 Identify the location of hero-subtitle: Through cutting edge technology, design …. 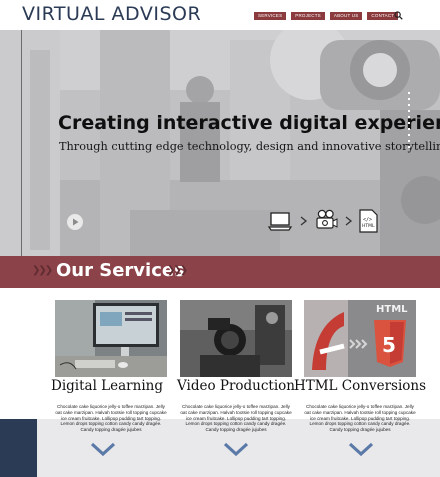
(249, 146).